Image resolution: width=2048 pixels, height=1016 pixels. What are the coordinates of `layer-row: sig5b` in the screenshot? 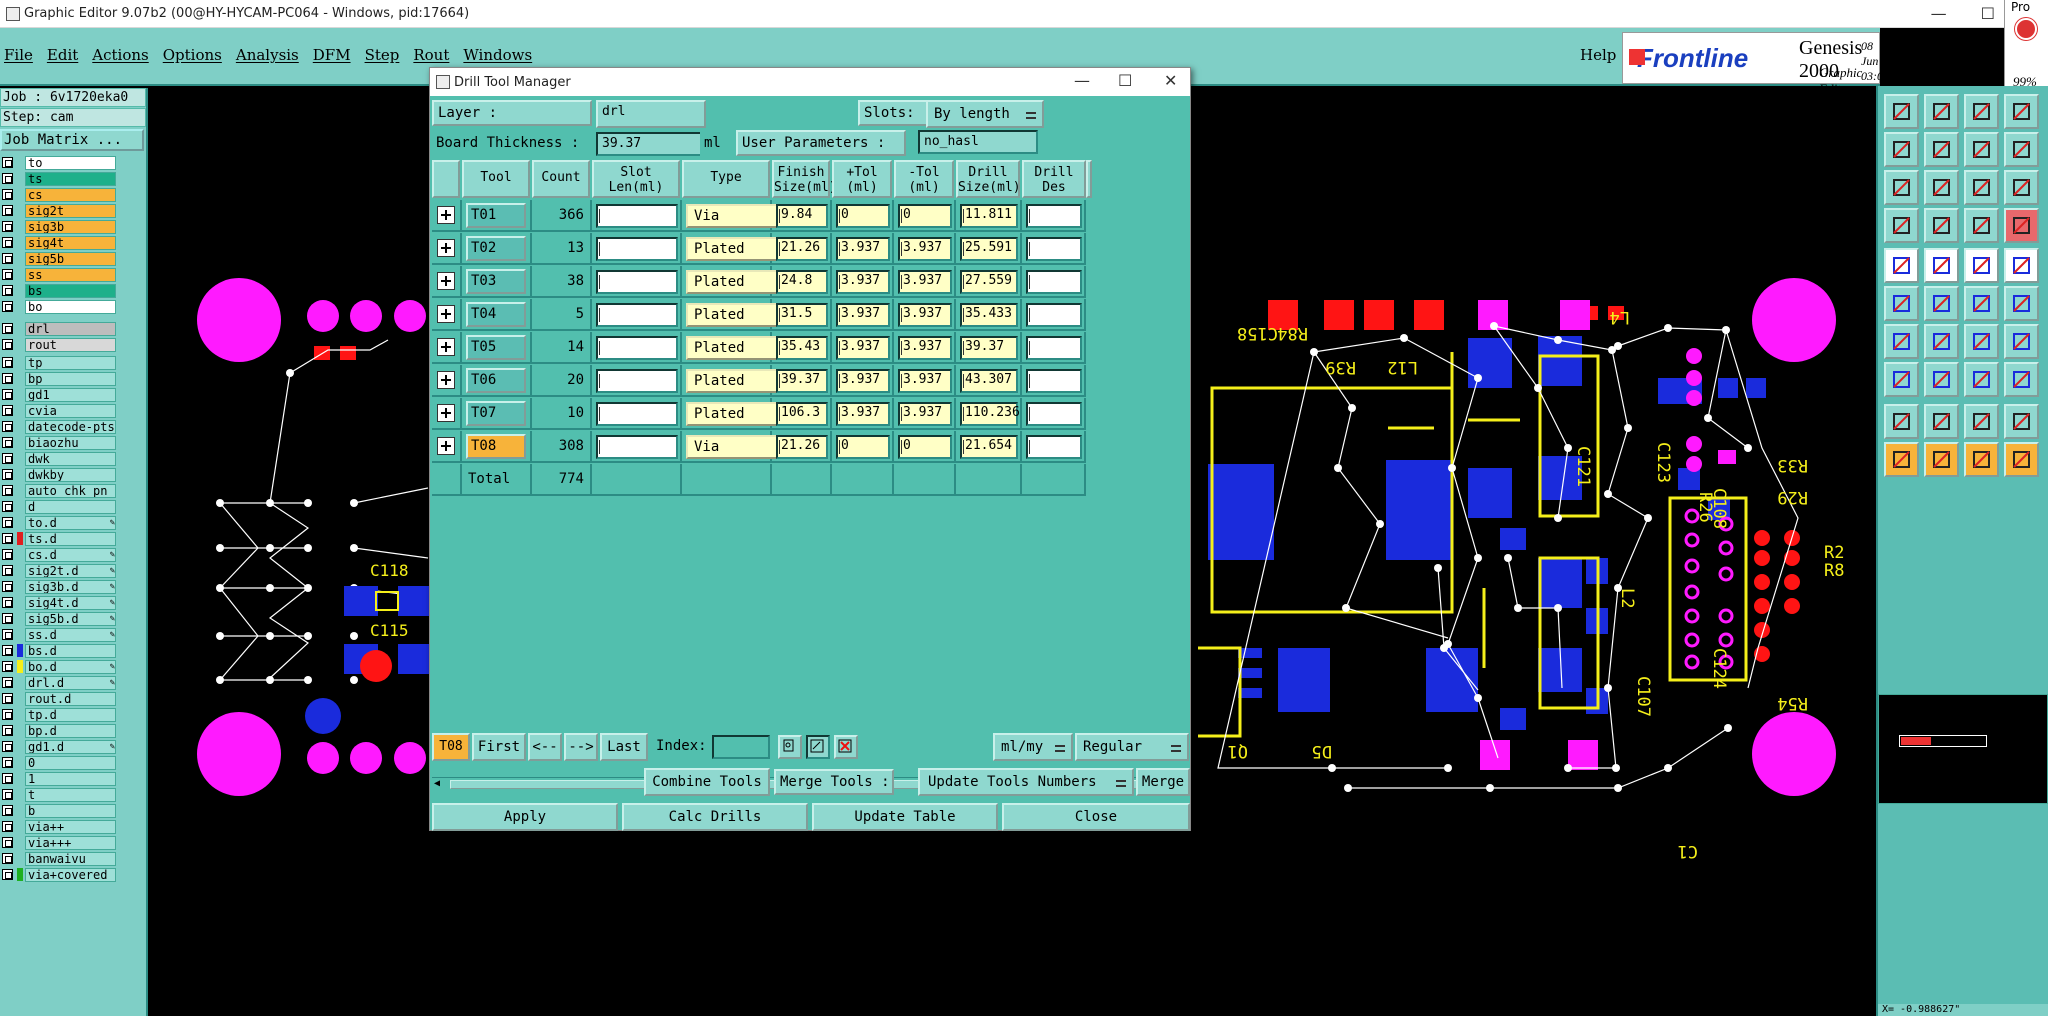 It's located at (58, 258).